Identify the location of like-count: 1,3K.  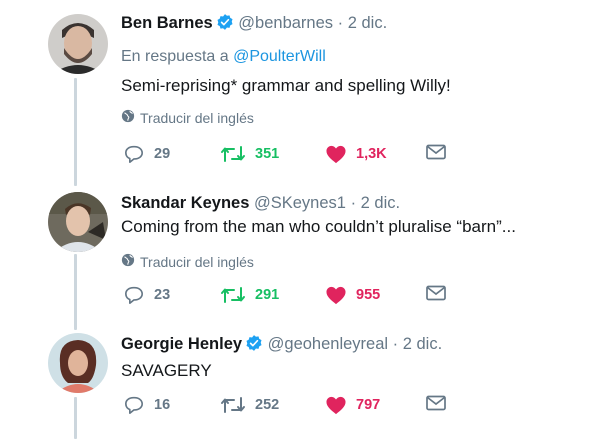
(371, 154).